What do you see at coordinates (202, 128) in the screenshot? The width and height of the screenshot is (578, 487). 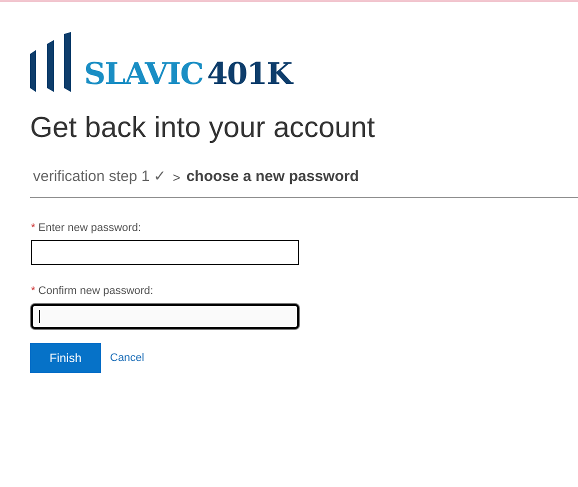 I see `page-title: Get back into your account` at bounding box center [202, 128].